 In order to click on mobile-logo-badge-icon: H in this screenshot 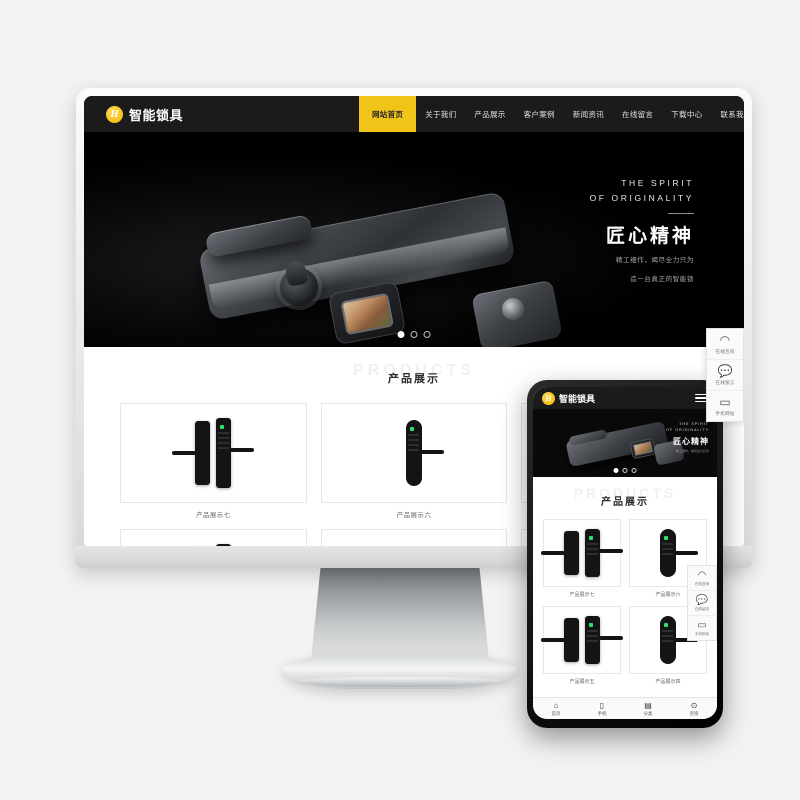, I will do `click(548, 398)`.